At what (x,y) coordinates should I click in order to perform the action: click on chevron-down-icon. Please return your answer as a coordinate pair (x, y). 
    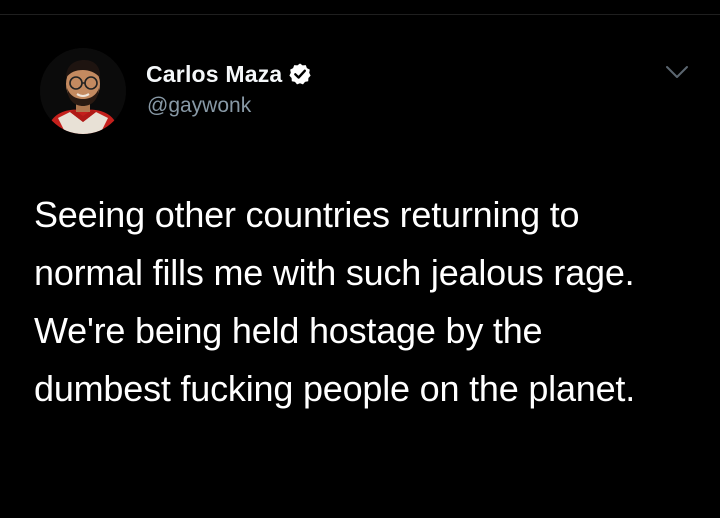
    Looking at the image, I should click on (677, 72).